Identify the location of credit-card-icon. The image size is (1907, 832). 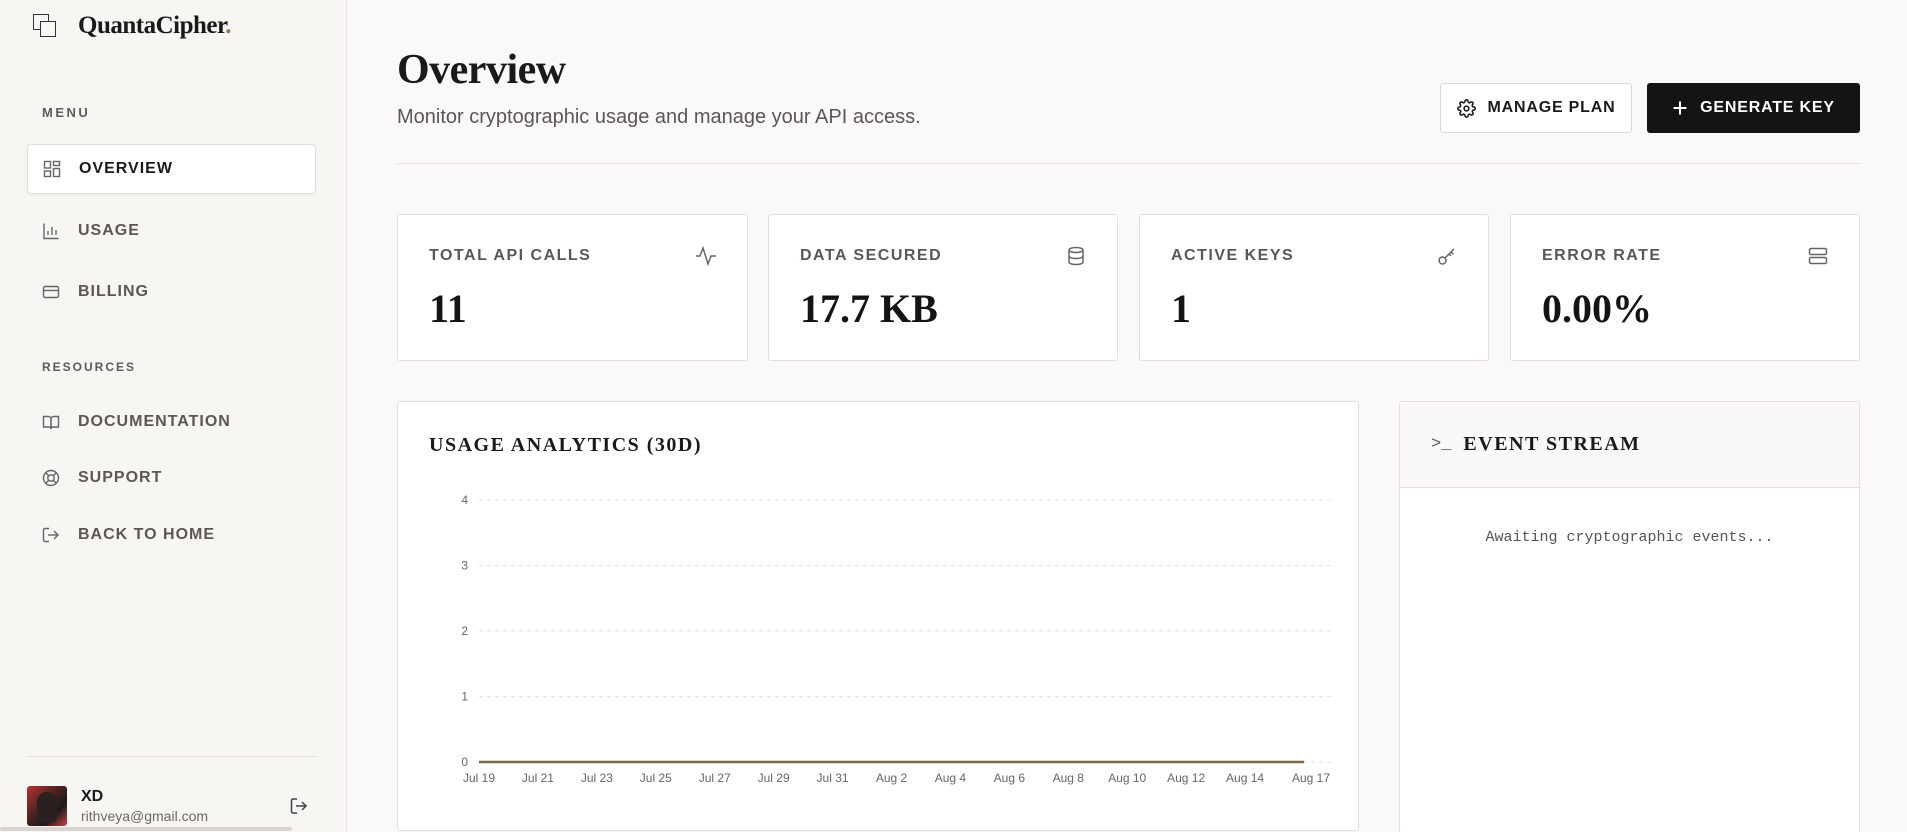
(51, 292).